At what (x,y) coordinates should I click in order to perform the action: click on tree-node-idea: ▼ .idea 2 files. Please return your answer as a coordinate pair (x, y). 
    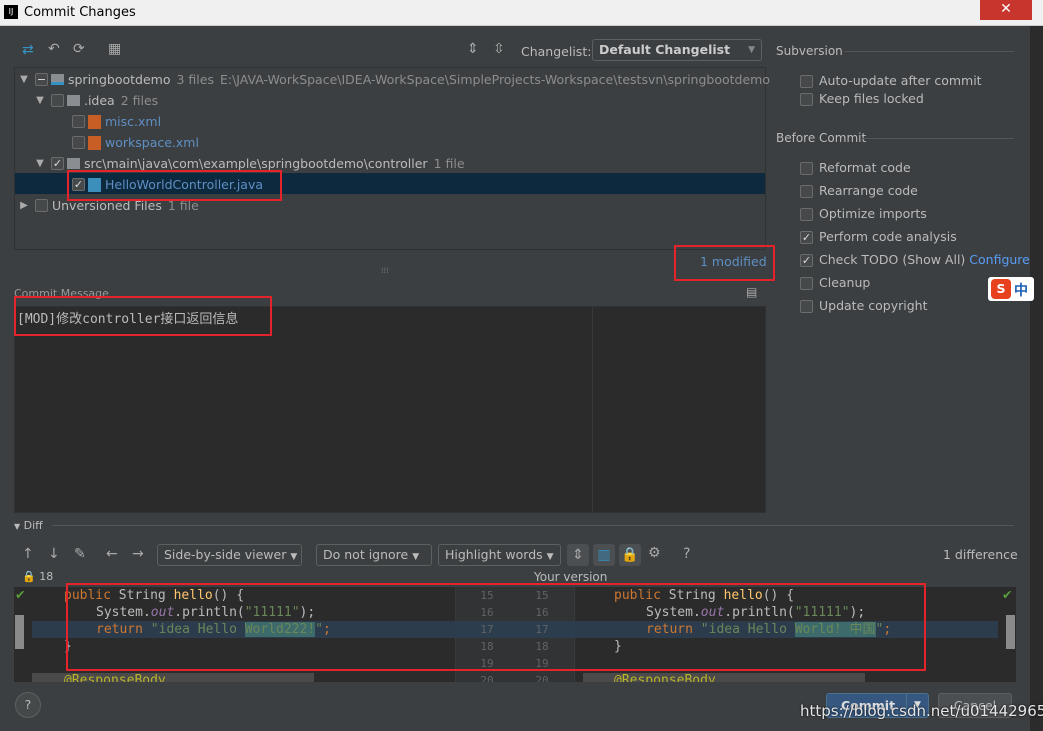
    Looking at the image, I should click on (390, 99).